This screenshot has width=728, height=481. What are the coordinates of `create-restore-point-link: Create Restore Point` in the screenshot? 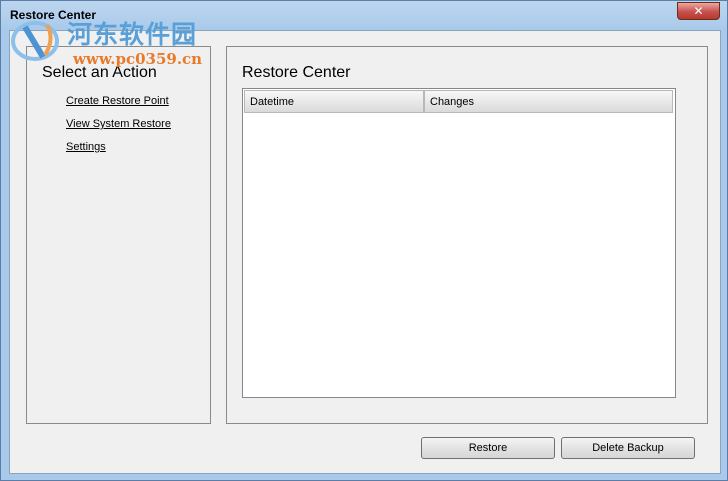 It's located at (117, 101).